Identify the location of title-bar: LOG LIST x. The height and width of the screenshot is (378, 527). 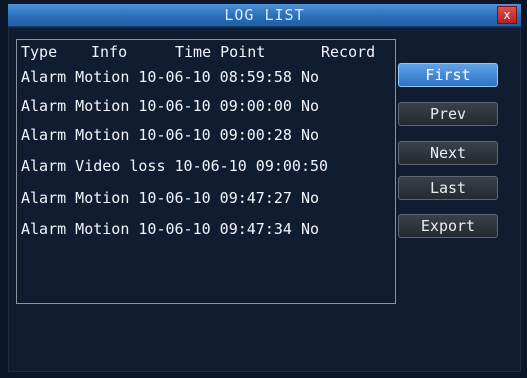
(264, 15).